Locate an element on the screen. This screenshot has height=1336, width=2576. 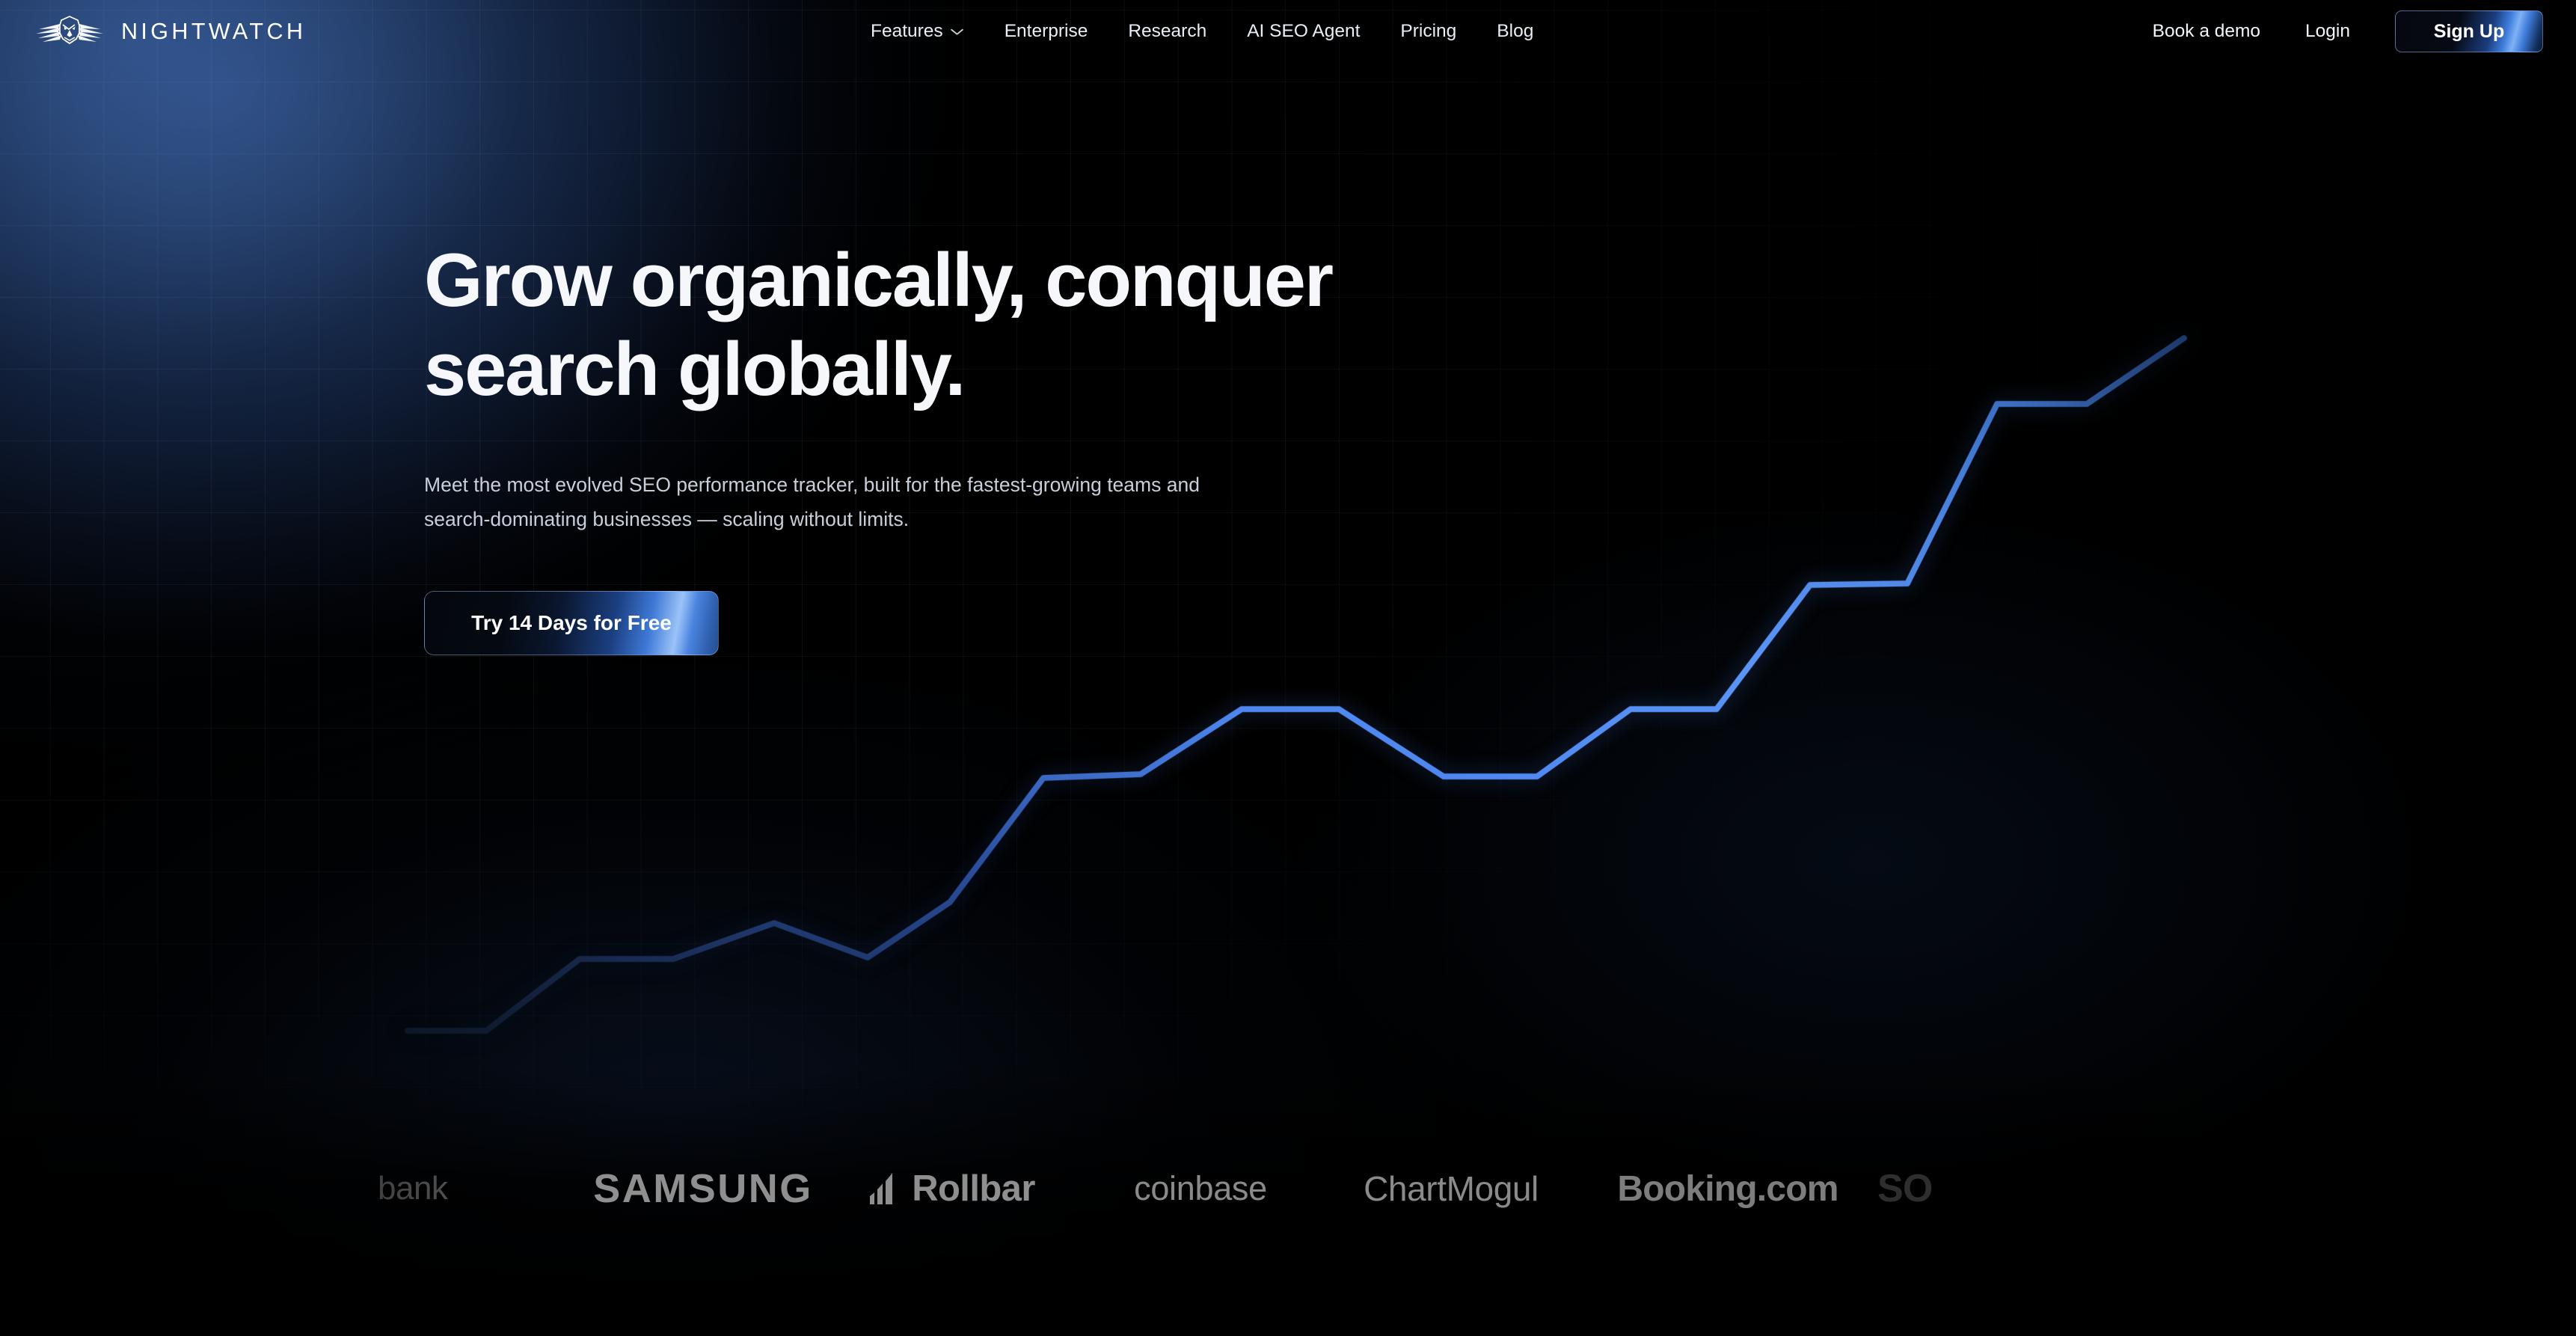
brand-logo-link: NIGHTWATCH is located at coordinates (169, 31).